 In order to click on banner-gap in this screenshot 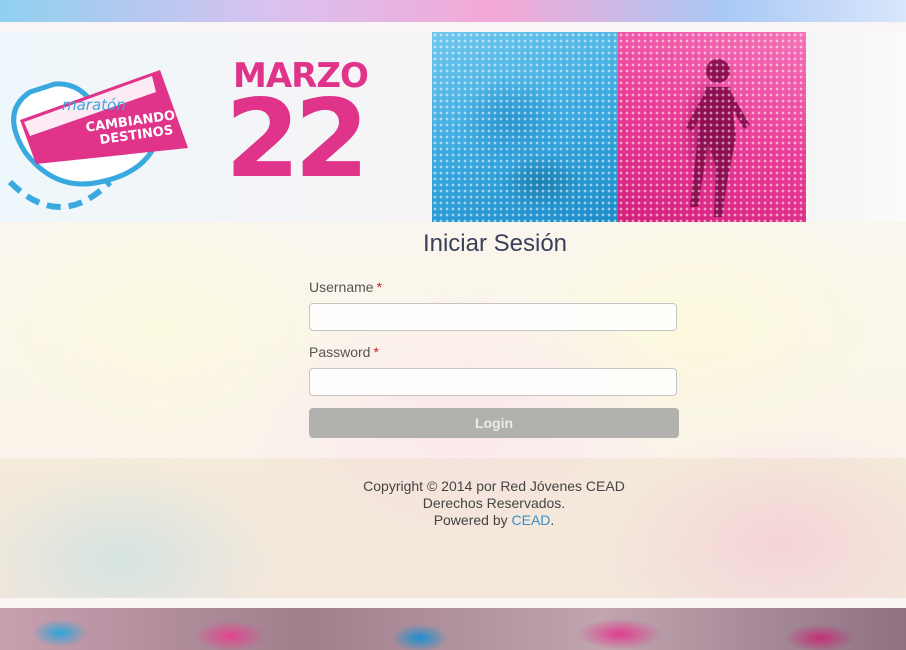, I will do `click(453, 27)`.